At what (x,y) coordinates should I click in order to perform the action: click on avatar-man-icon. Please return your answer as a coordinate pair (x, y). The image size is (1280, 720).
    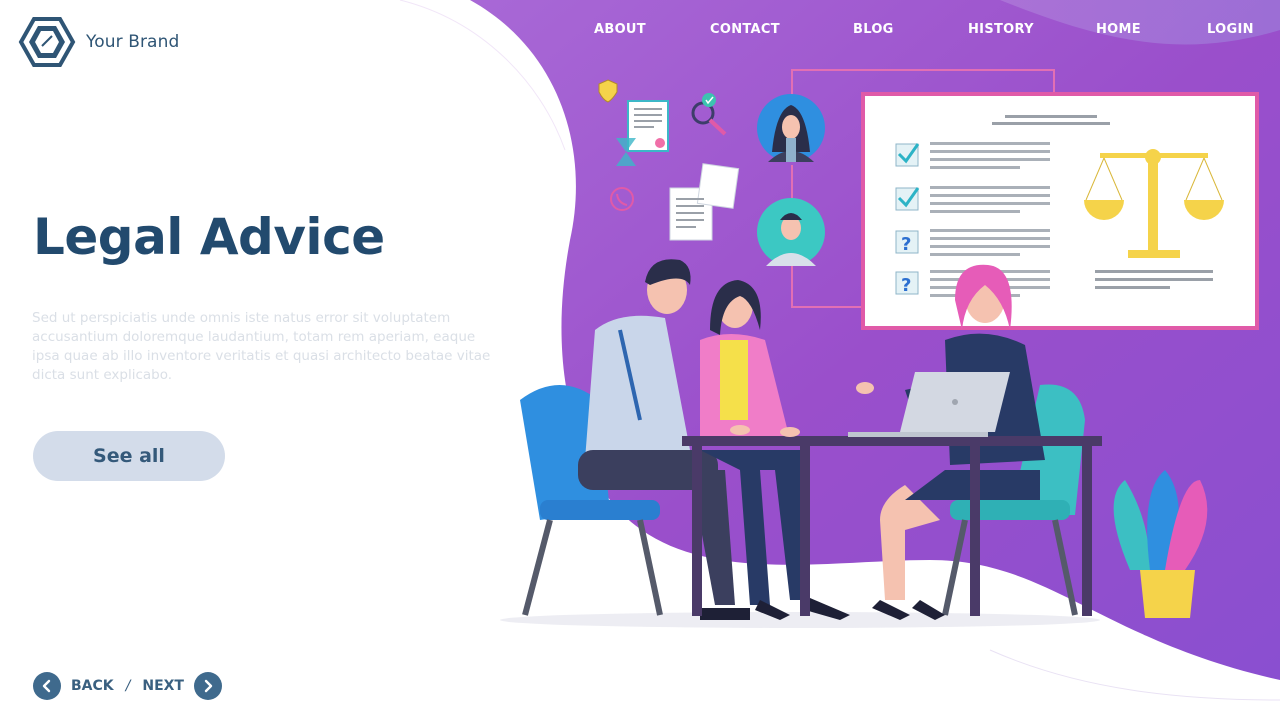
    Looking at the image, I should click on (791, 232).